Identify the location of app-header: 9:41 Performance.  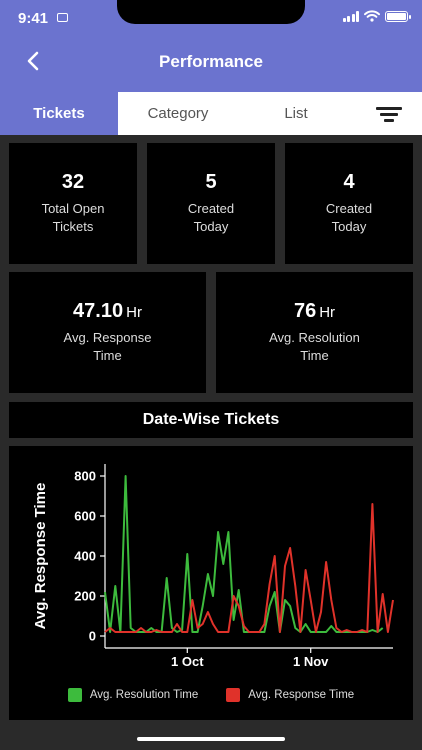
(211, 46).